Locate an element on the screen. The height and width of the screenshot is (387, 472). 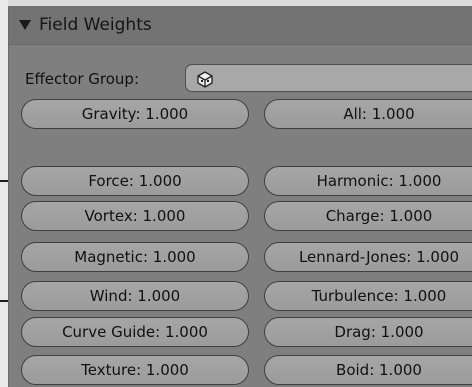
panel-header: Field Weights is located at coordinates (240, 25).